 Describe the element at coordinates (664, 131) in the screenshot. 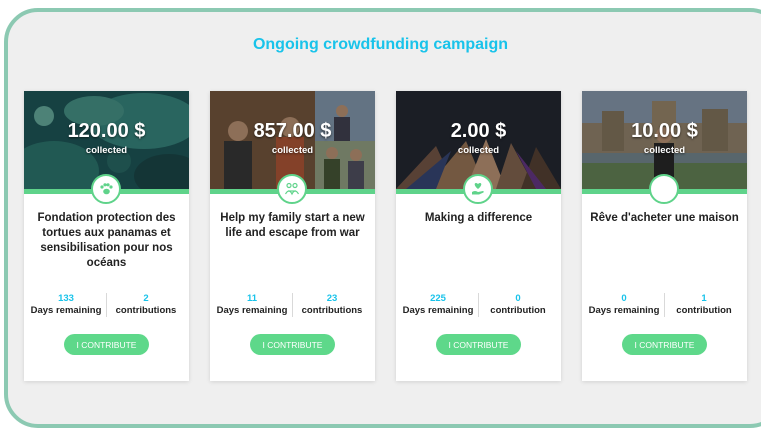

I see `amount-collected: 10.00 $` at that location.